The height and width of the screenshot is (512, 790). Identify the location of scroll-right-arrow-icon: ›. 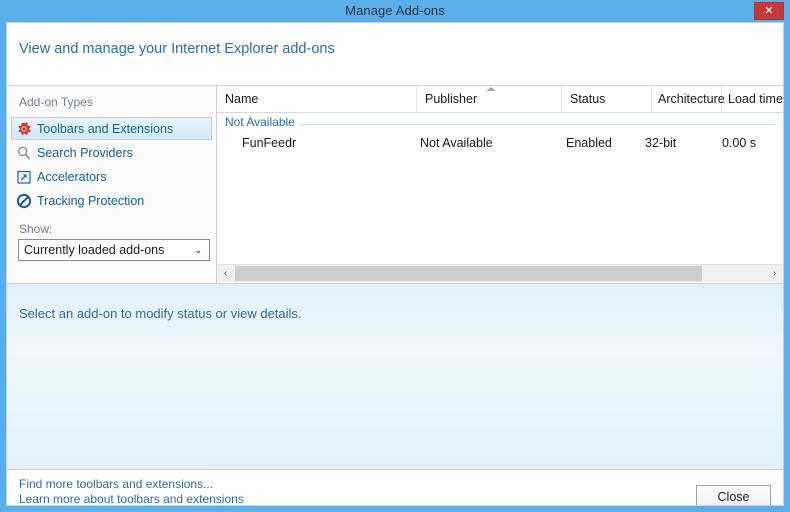
(774, 273).